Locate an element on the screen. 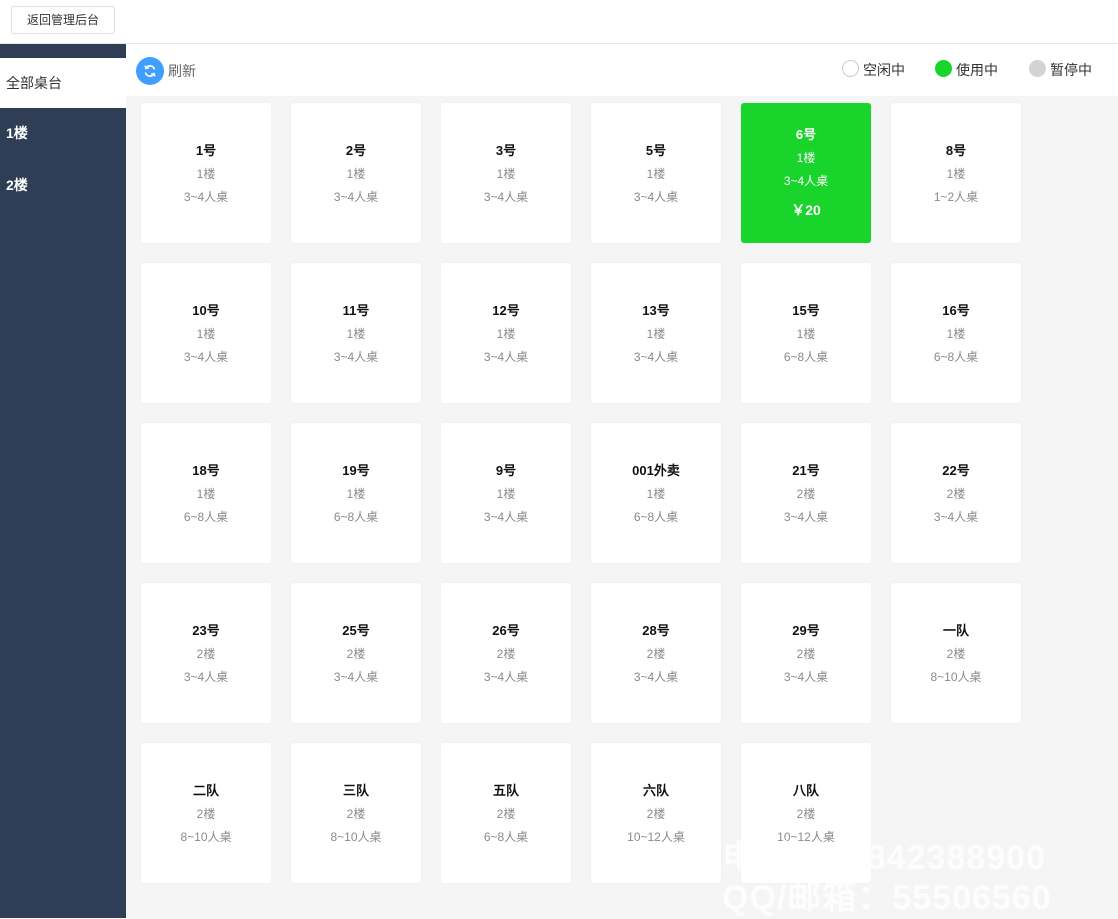 This screenshot has width=1118, height=919. legend-idle-label: 空闲中 is located at coordinates (884, 70).